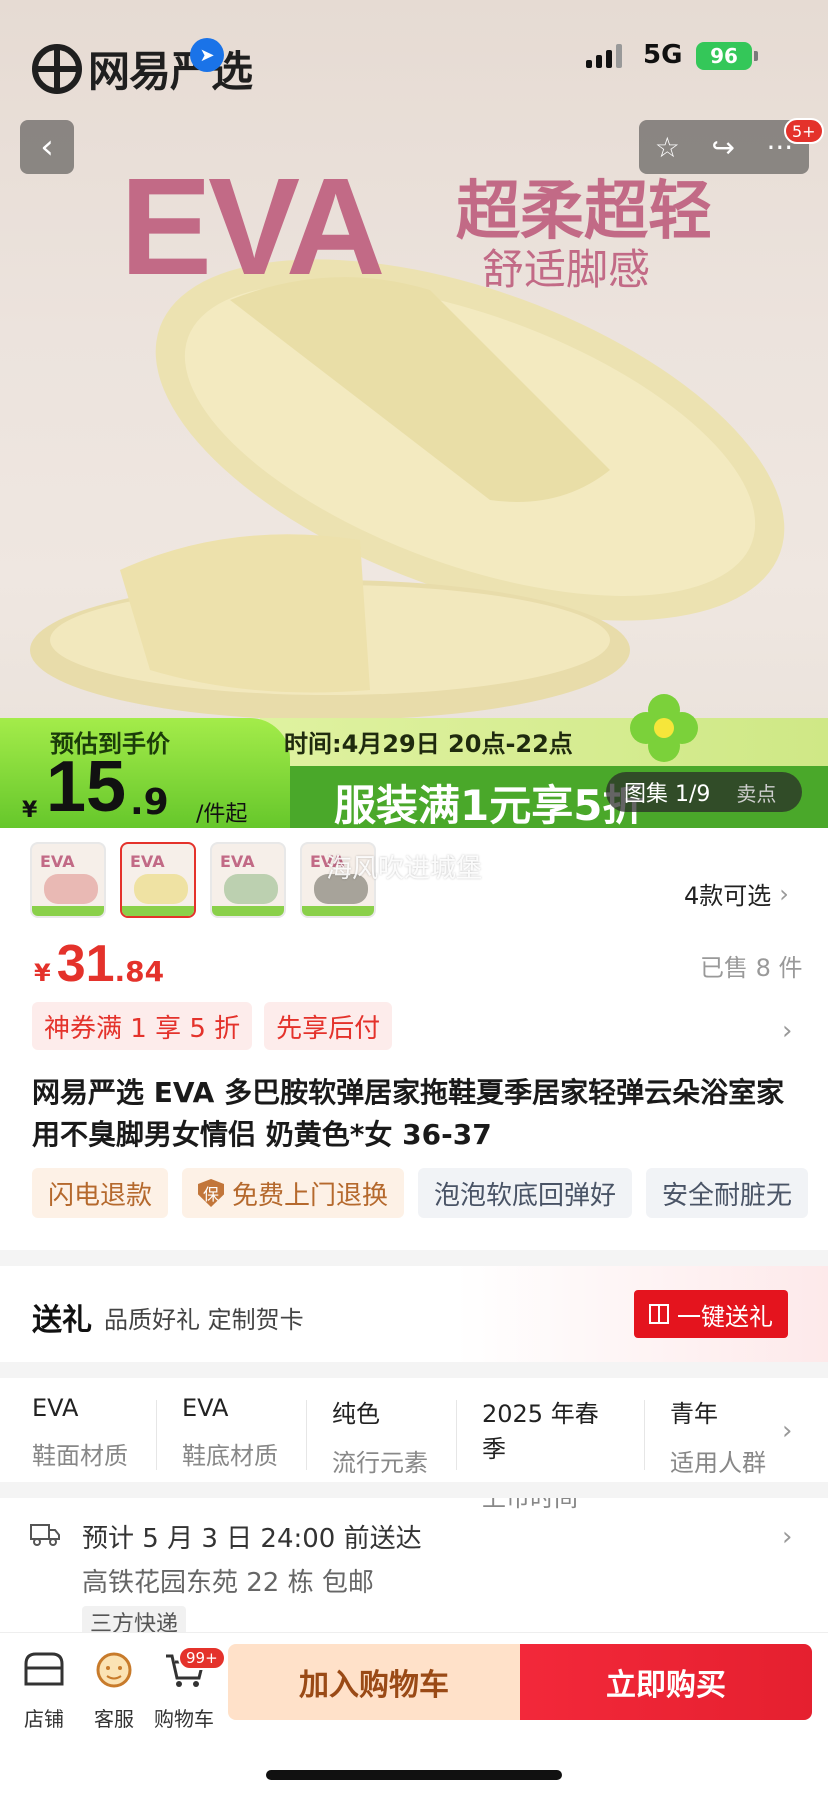 Image resolution: width=828 pixels, height=1795 pixels. Describe the element at coordinates (204, 1320) in the screenshot. I see `gift-subtitle: 品质好礼 定制贺卡` at that location.